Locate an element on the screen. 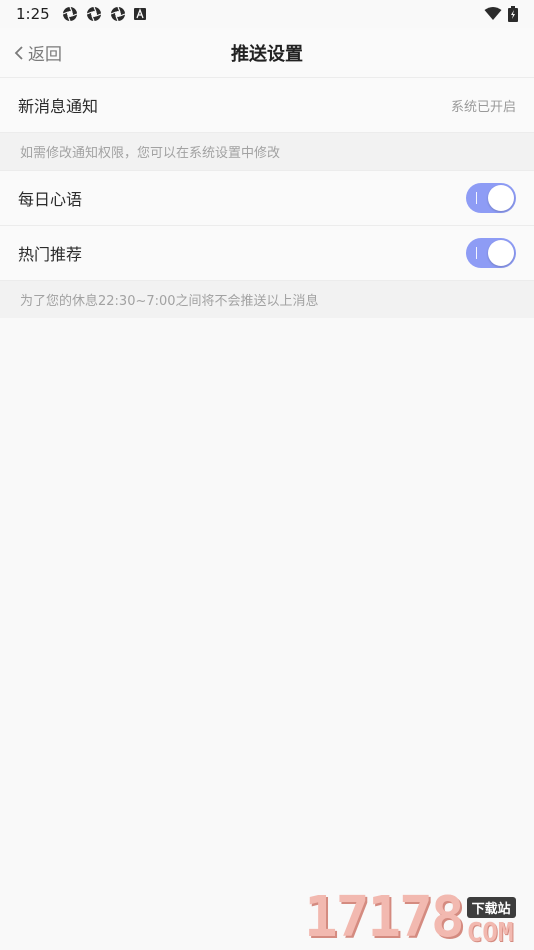 Image resolution: width=534 pixels, height=950 pixels. watermark-right: 下载站 COM is located at coordinates (491, 922).